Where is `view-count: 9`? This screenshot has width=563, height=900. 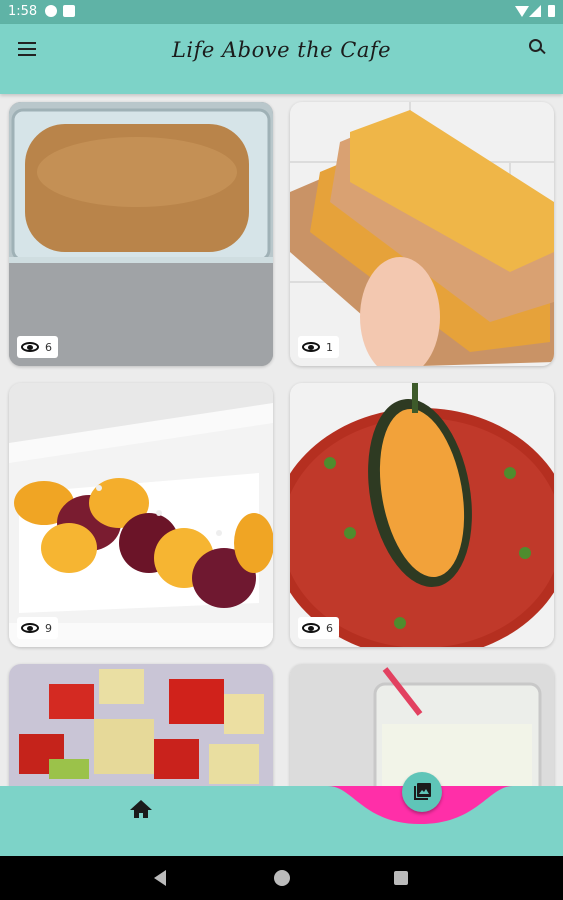
view-count: 9 is located at coordinates (48, 628).